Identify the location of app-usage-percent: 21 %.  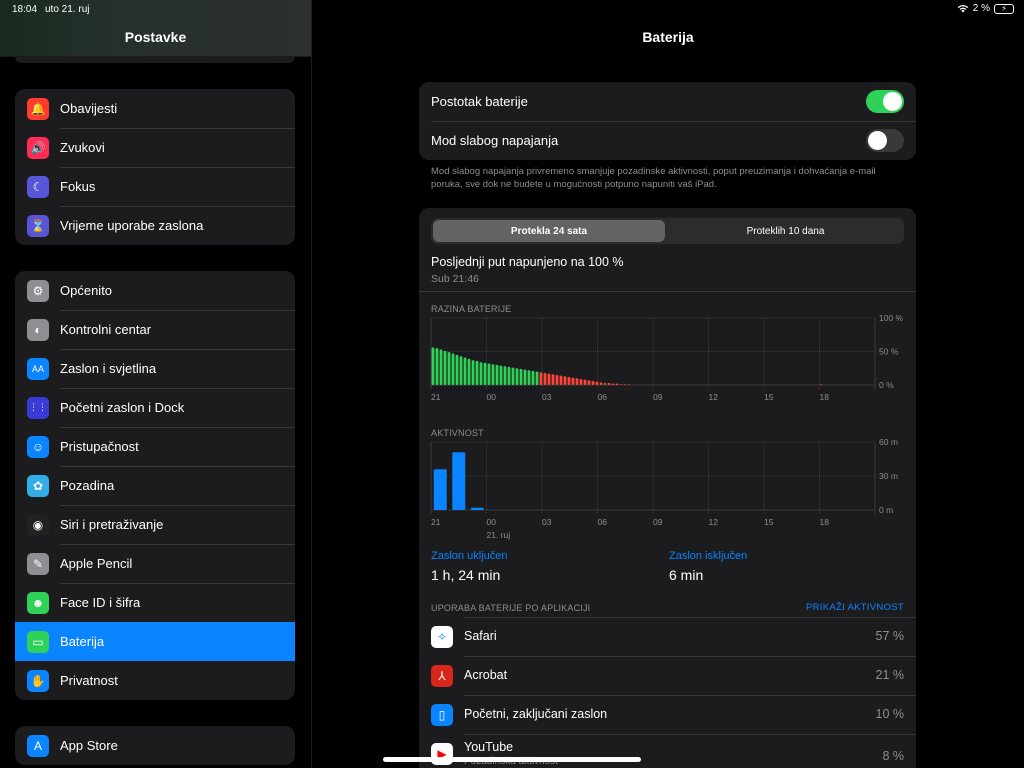
(890, 675).